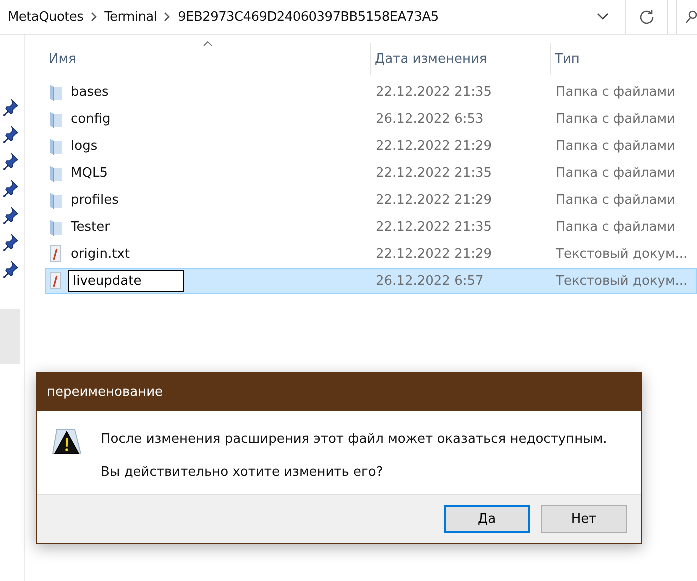  Describe the element at coordinates (461, 59) in the screenshot. I see `column-header: Дата изменения` at that location.